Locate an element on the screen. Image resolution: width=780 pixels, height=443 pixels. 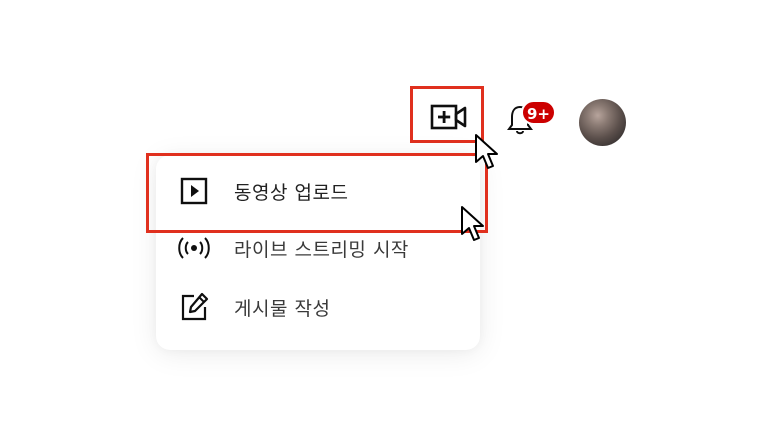
notification-badge: 9+ is located at coordinates (539, 112).